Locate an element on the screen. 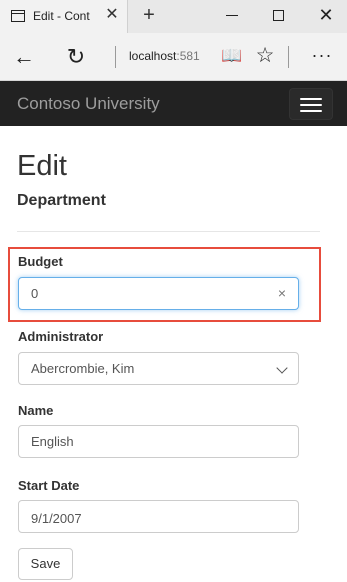 Image resolution: width=347 pixels, height=582 pixels. site-navbar: Contoso University is located at coordinates (173, 103).